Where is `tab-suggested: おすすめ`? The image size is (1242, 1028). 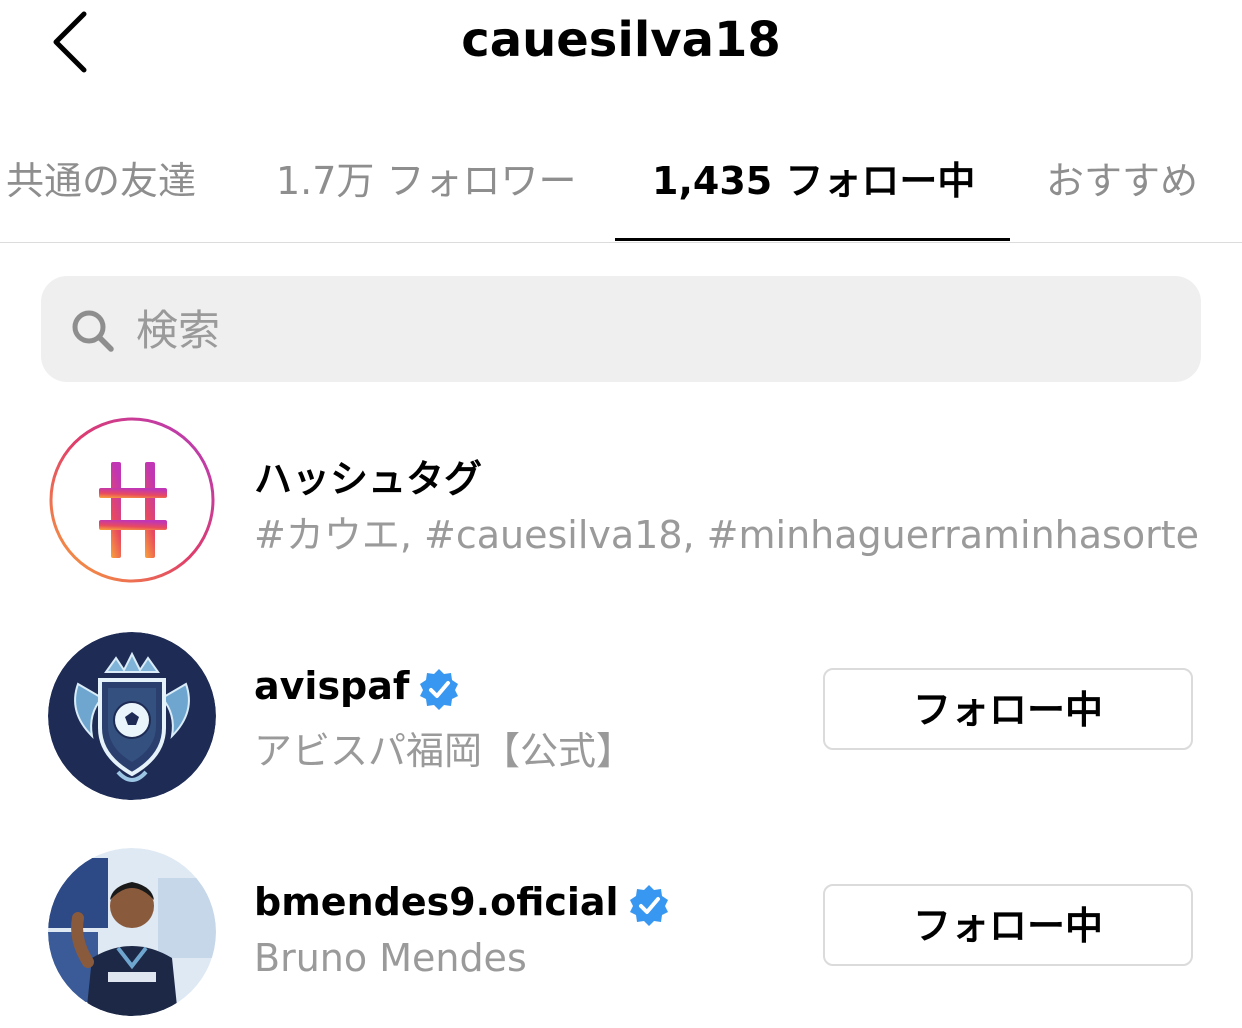 tab-suggested: おすすめ is located at coordinates (1122, 177).